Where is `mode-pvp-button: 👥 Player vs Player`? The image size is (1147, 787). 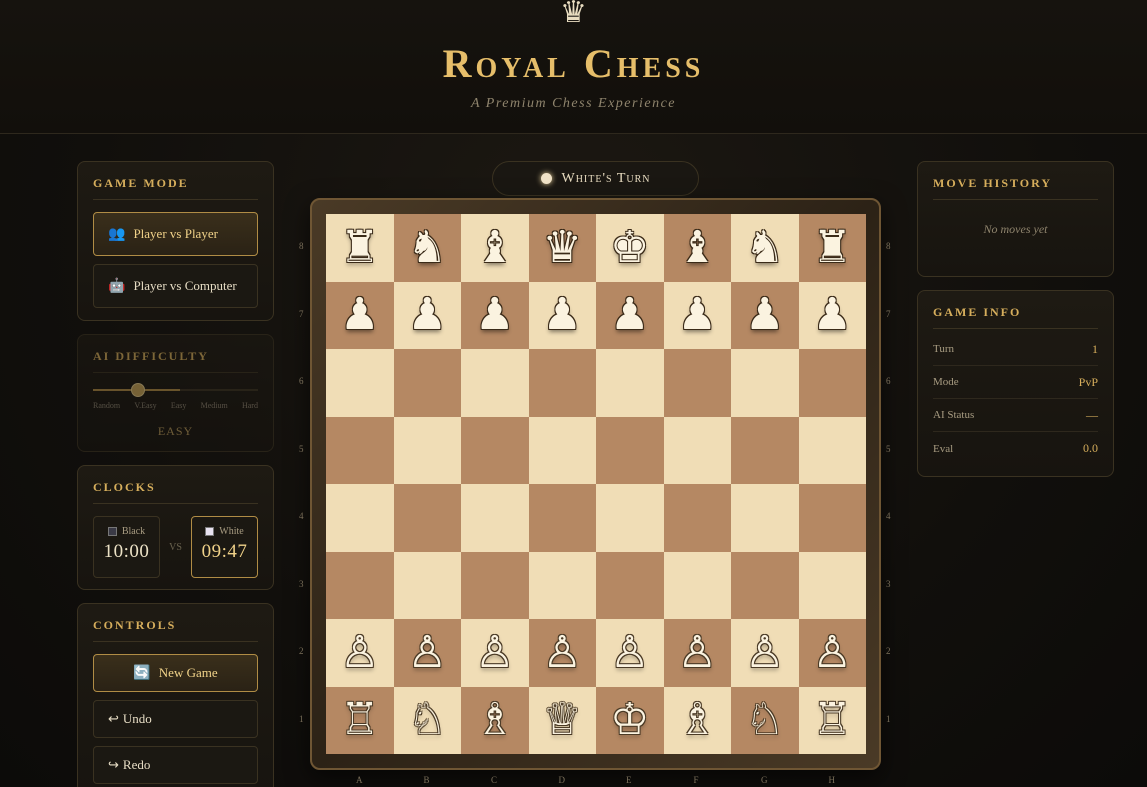
mode-pvp-button: 👥 Player vs Player is located at coordinates (175, 234).